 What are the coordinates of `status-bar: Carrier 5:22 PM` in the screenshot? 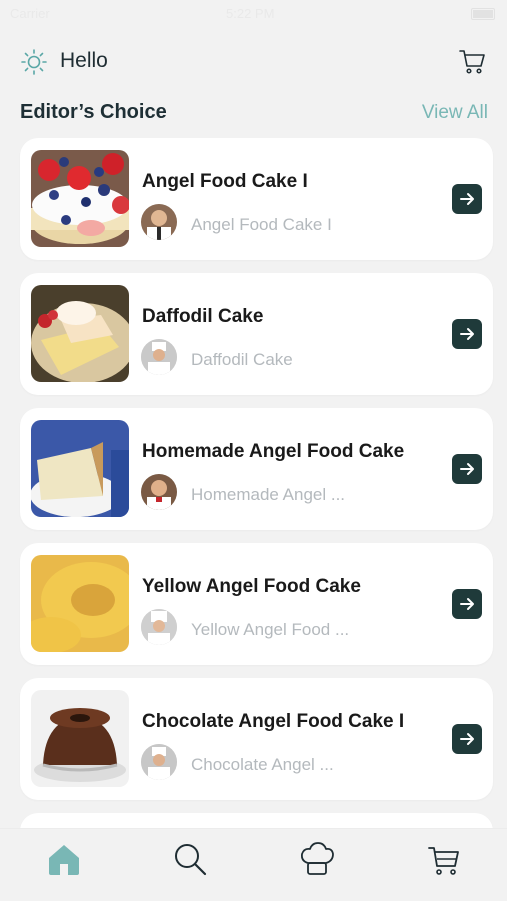 It's located at (253, 14).